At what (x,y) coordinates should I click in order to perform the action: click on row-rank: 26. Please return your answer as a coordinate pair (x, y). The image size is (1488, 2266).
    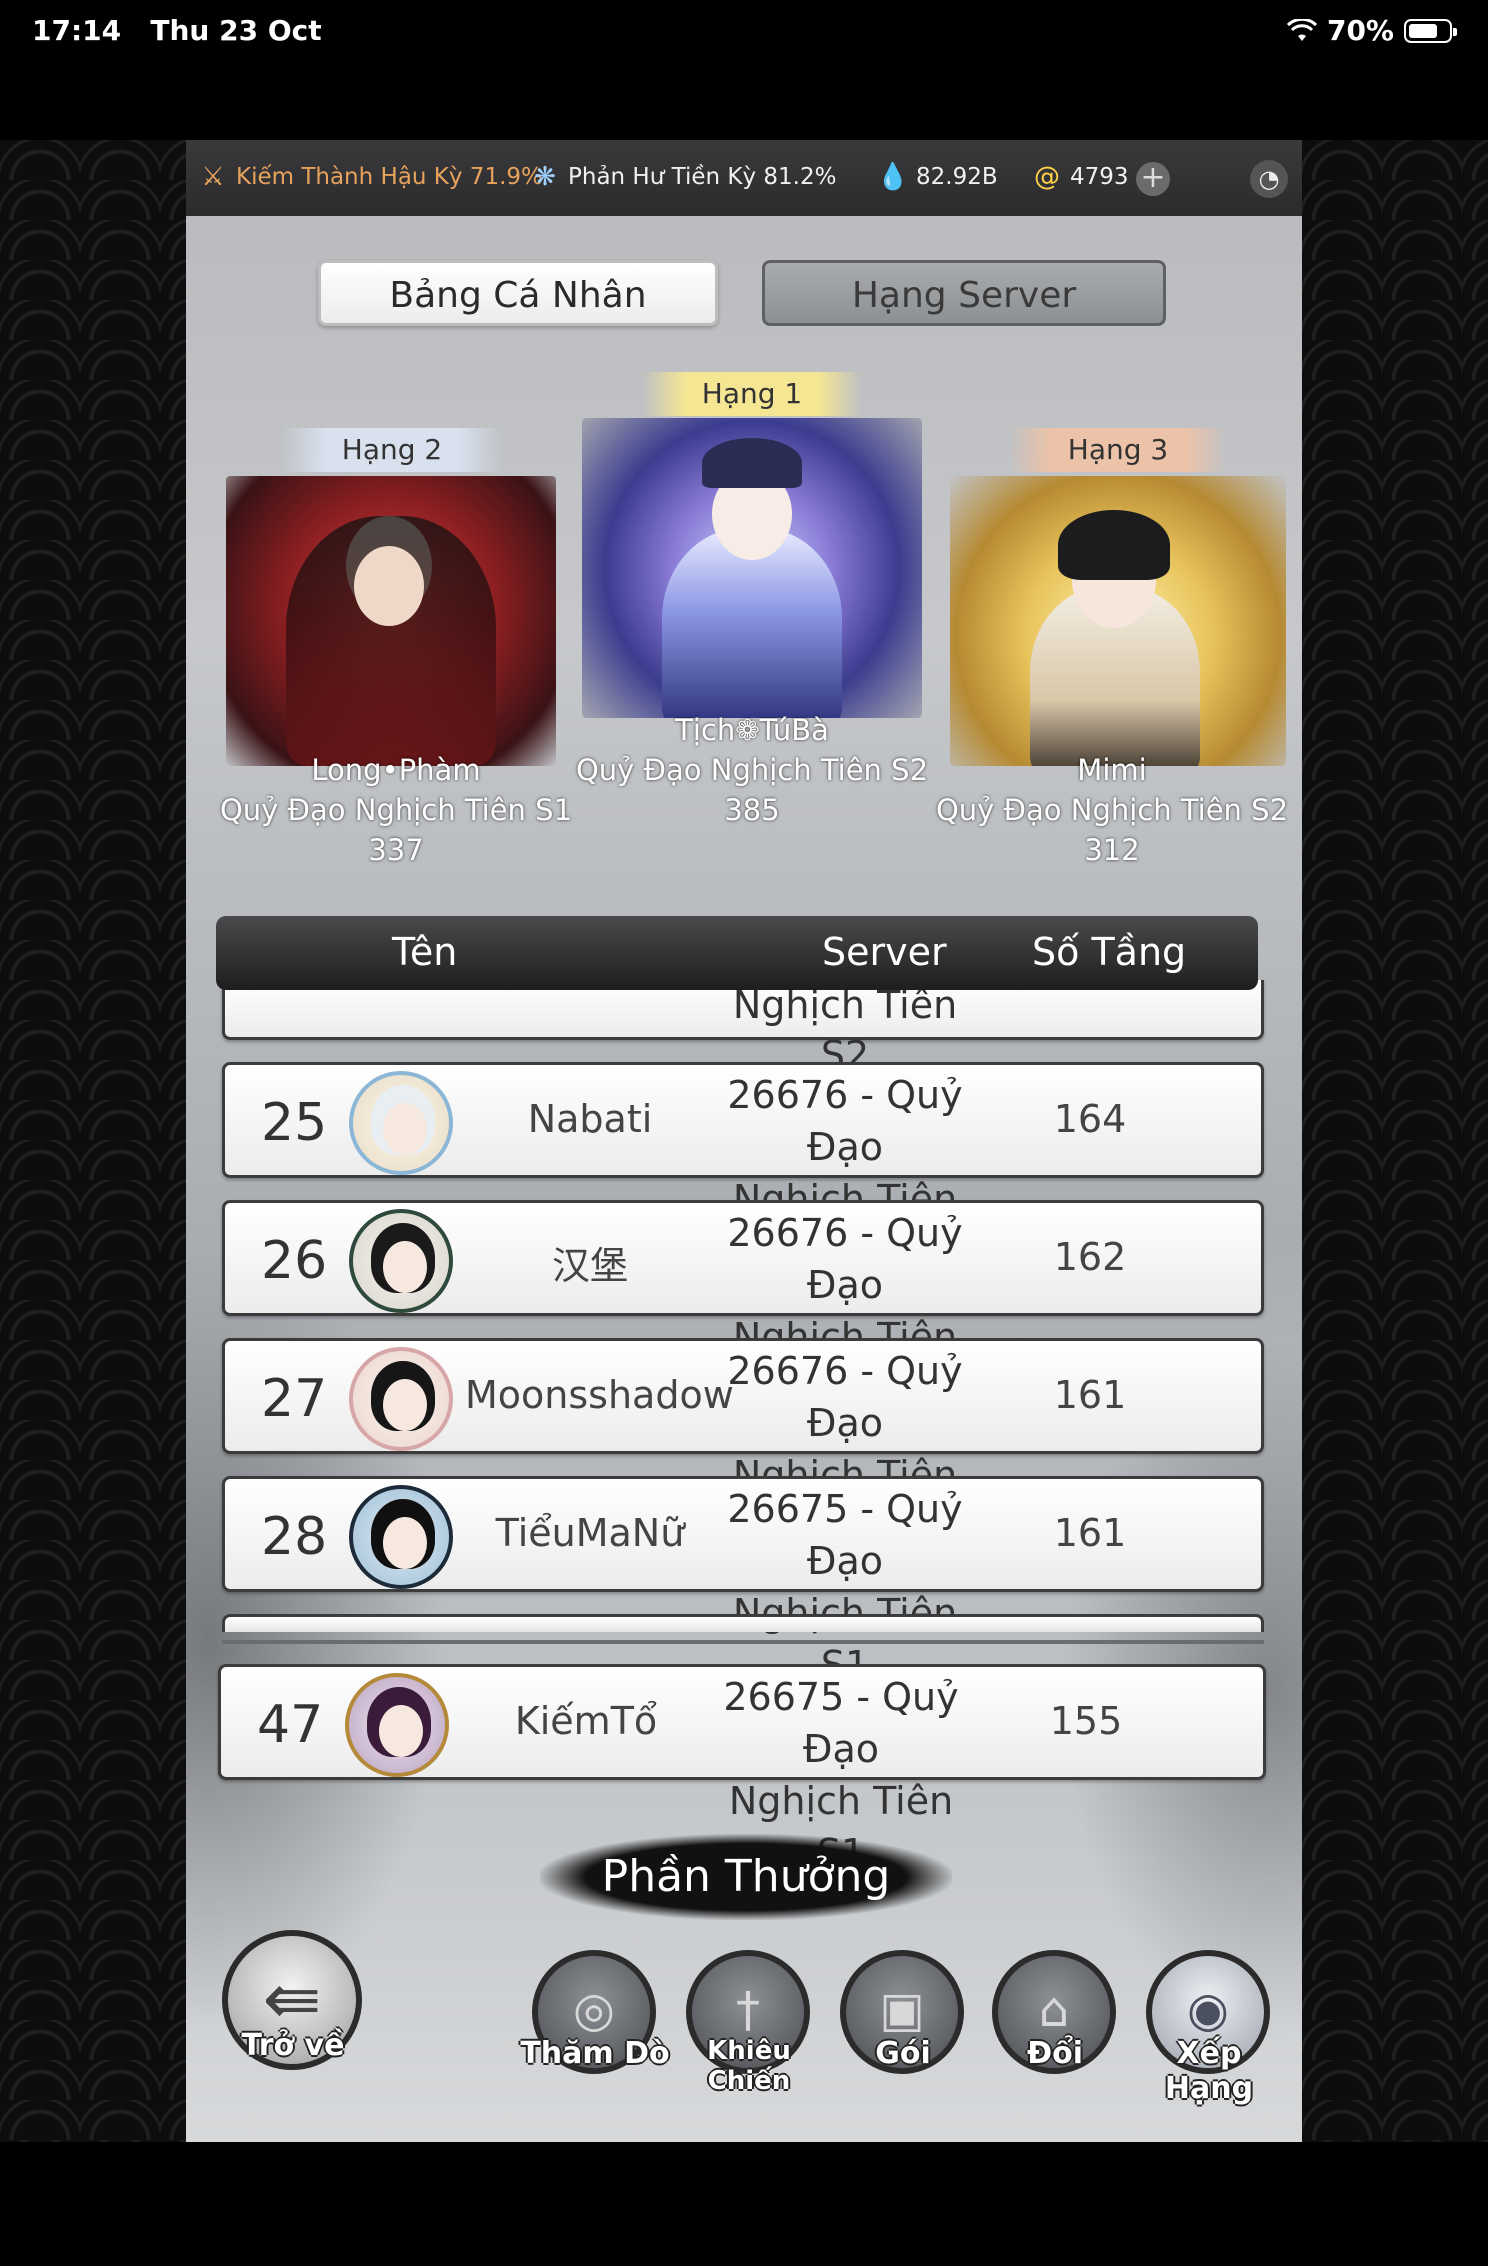
    Looking at the image, I should click on (294, 1261).